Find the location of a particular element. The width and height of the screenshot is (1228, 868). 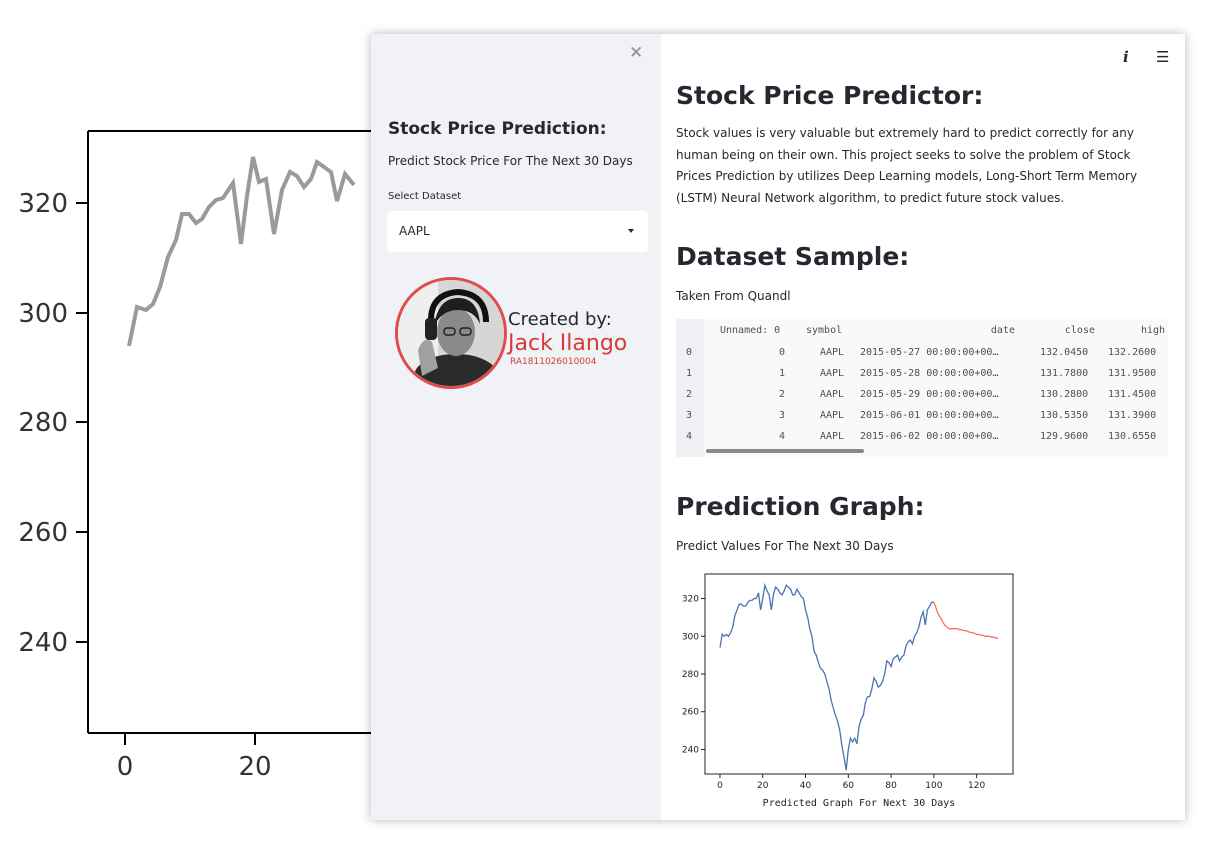

sidebar-subtitle: Predict Stock Price For The Next 30 Days is located at coordinates (510, 161).